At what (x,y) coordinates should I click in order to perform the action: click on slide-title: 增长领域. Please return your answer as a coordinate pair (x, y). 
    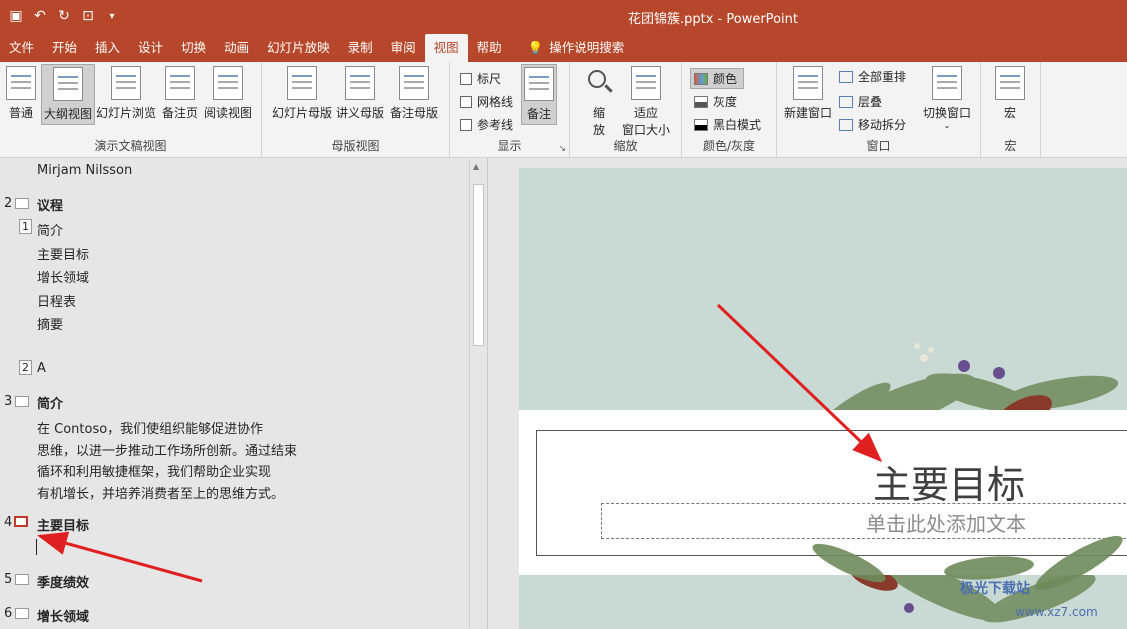
    Looking at the image, I should click on (63, 615).